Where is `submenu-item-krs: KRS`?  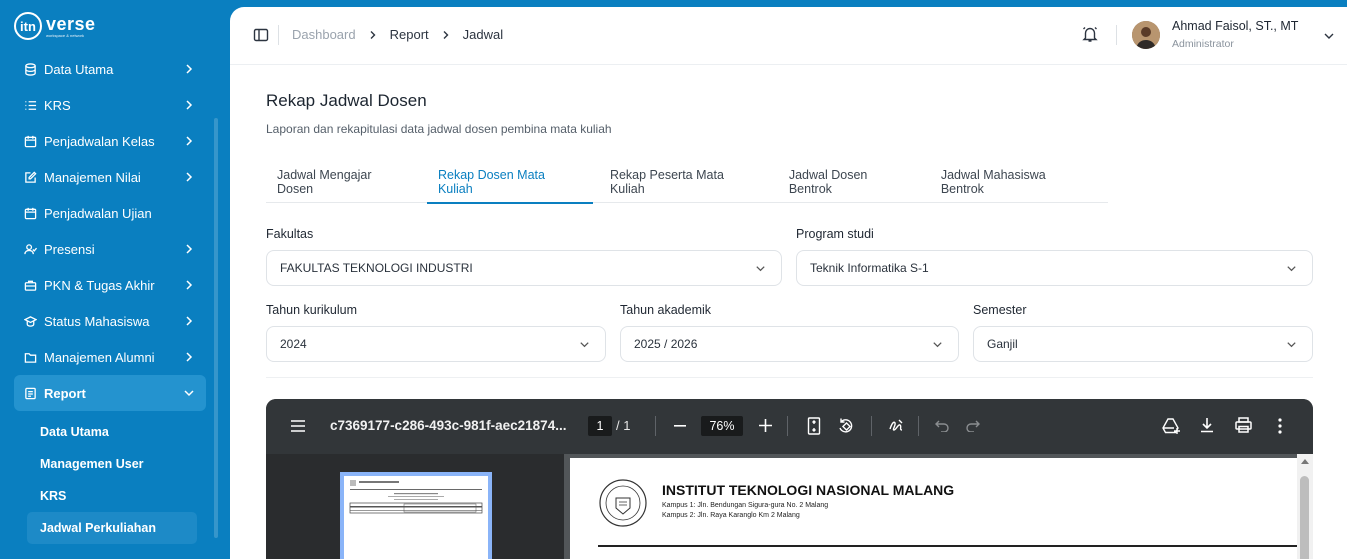
submenu-item-krs: KRS is located at coordinates (112, 496).